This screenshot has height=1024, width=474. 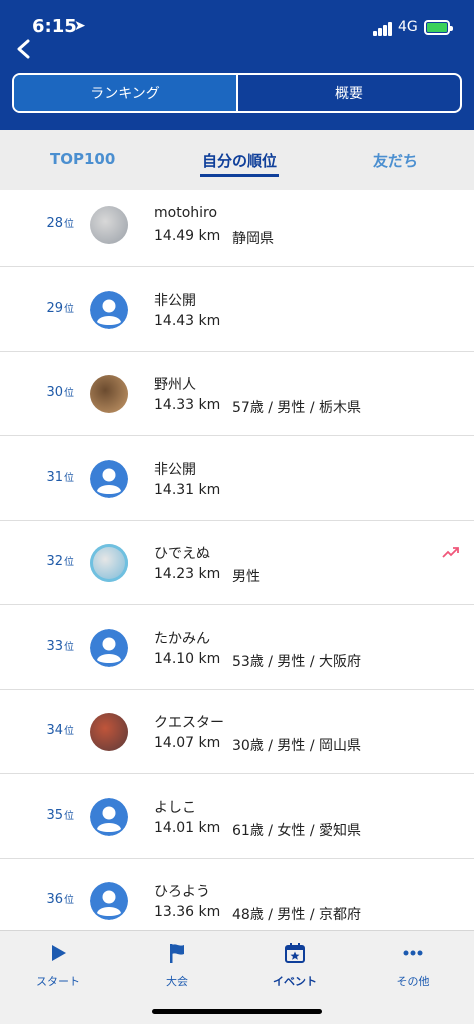 I want to click on rank-number: 30位, so click(x=52, y=392).